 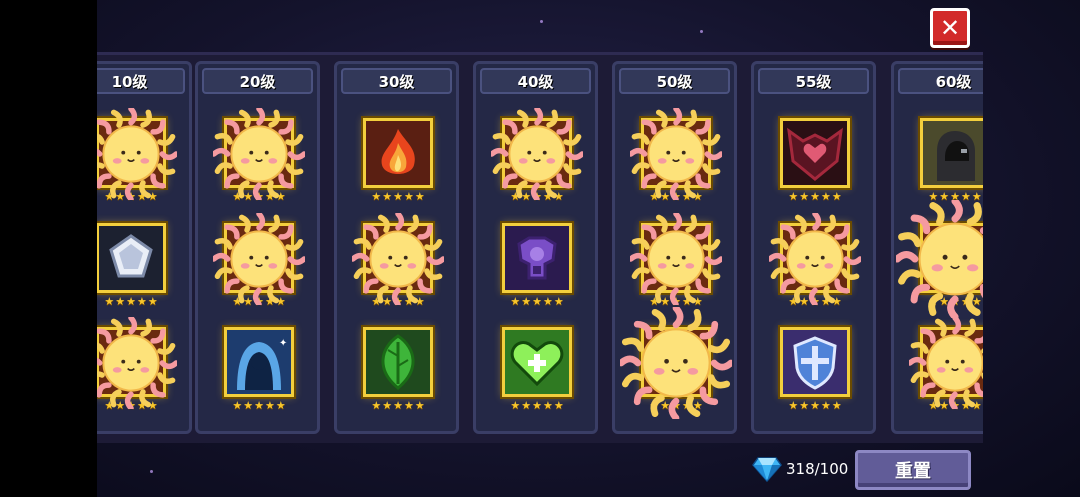 What do you see at coordinates (940, 81) in the screenshot?
I see `level-header: 60级` at bounding box center [940, 81].